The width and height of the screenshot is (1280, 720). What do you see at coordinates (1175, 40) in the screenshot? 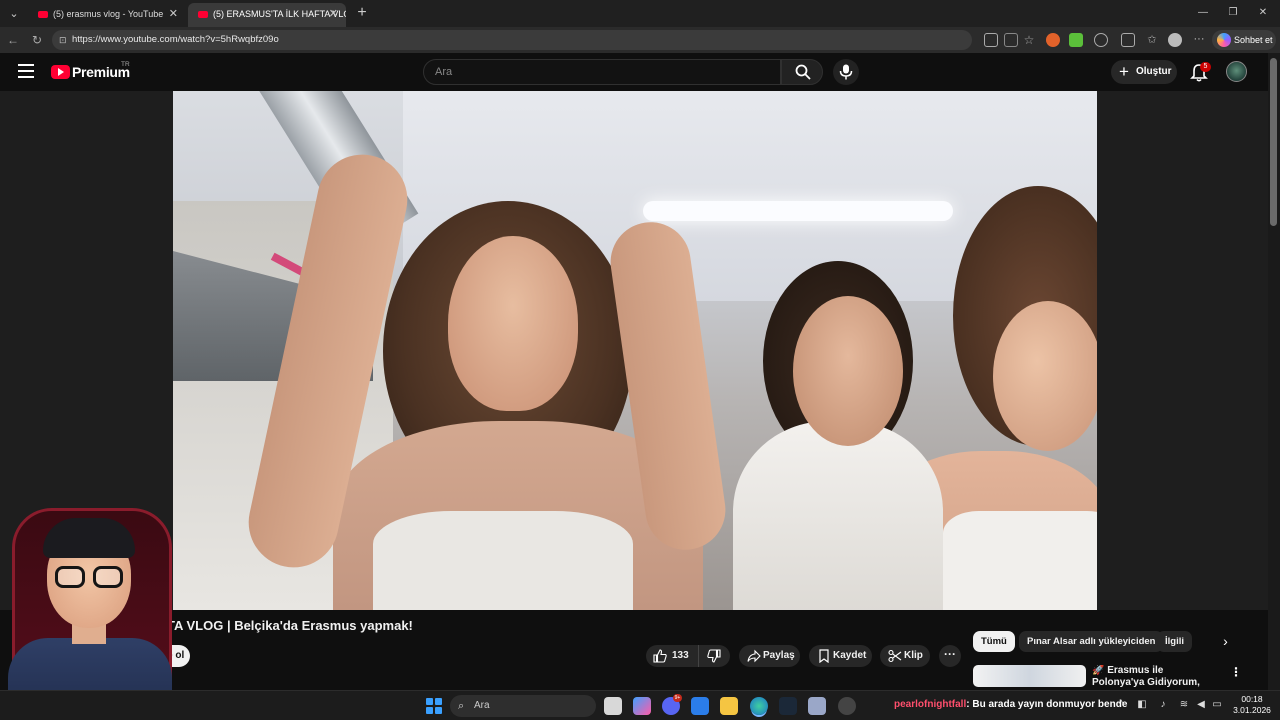
I see `profile-avatar-icon` at bounding box center [1175, 40].